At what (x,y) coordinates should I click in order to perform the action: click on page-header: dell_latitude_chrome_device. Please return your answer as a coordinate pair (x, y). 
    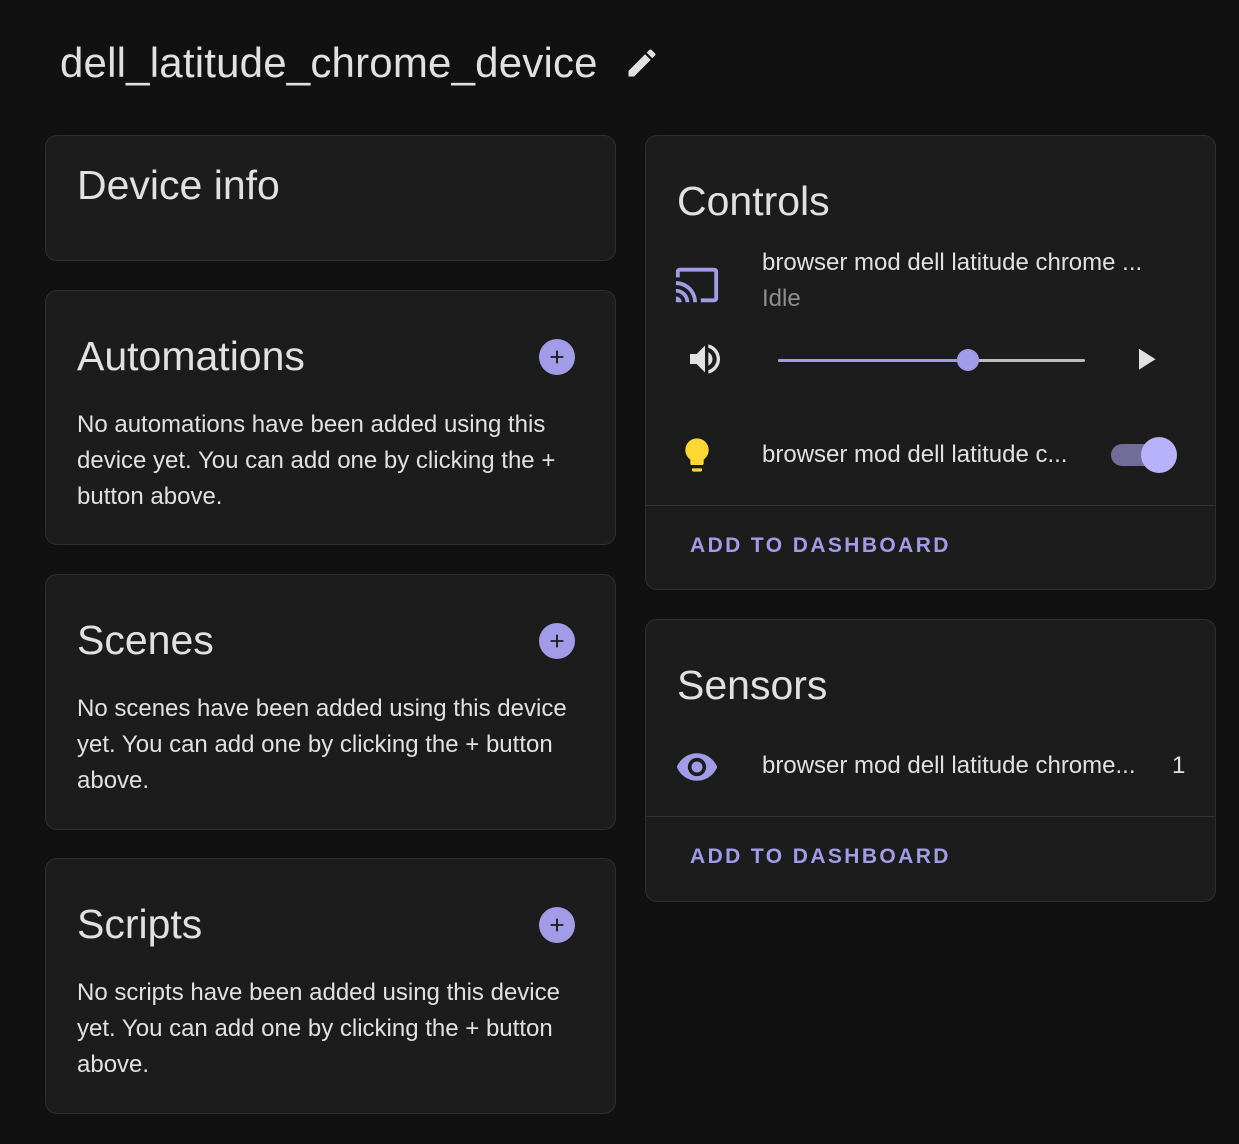
    Looking at the image, I should click on (362, 63).